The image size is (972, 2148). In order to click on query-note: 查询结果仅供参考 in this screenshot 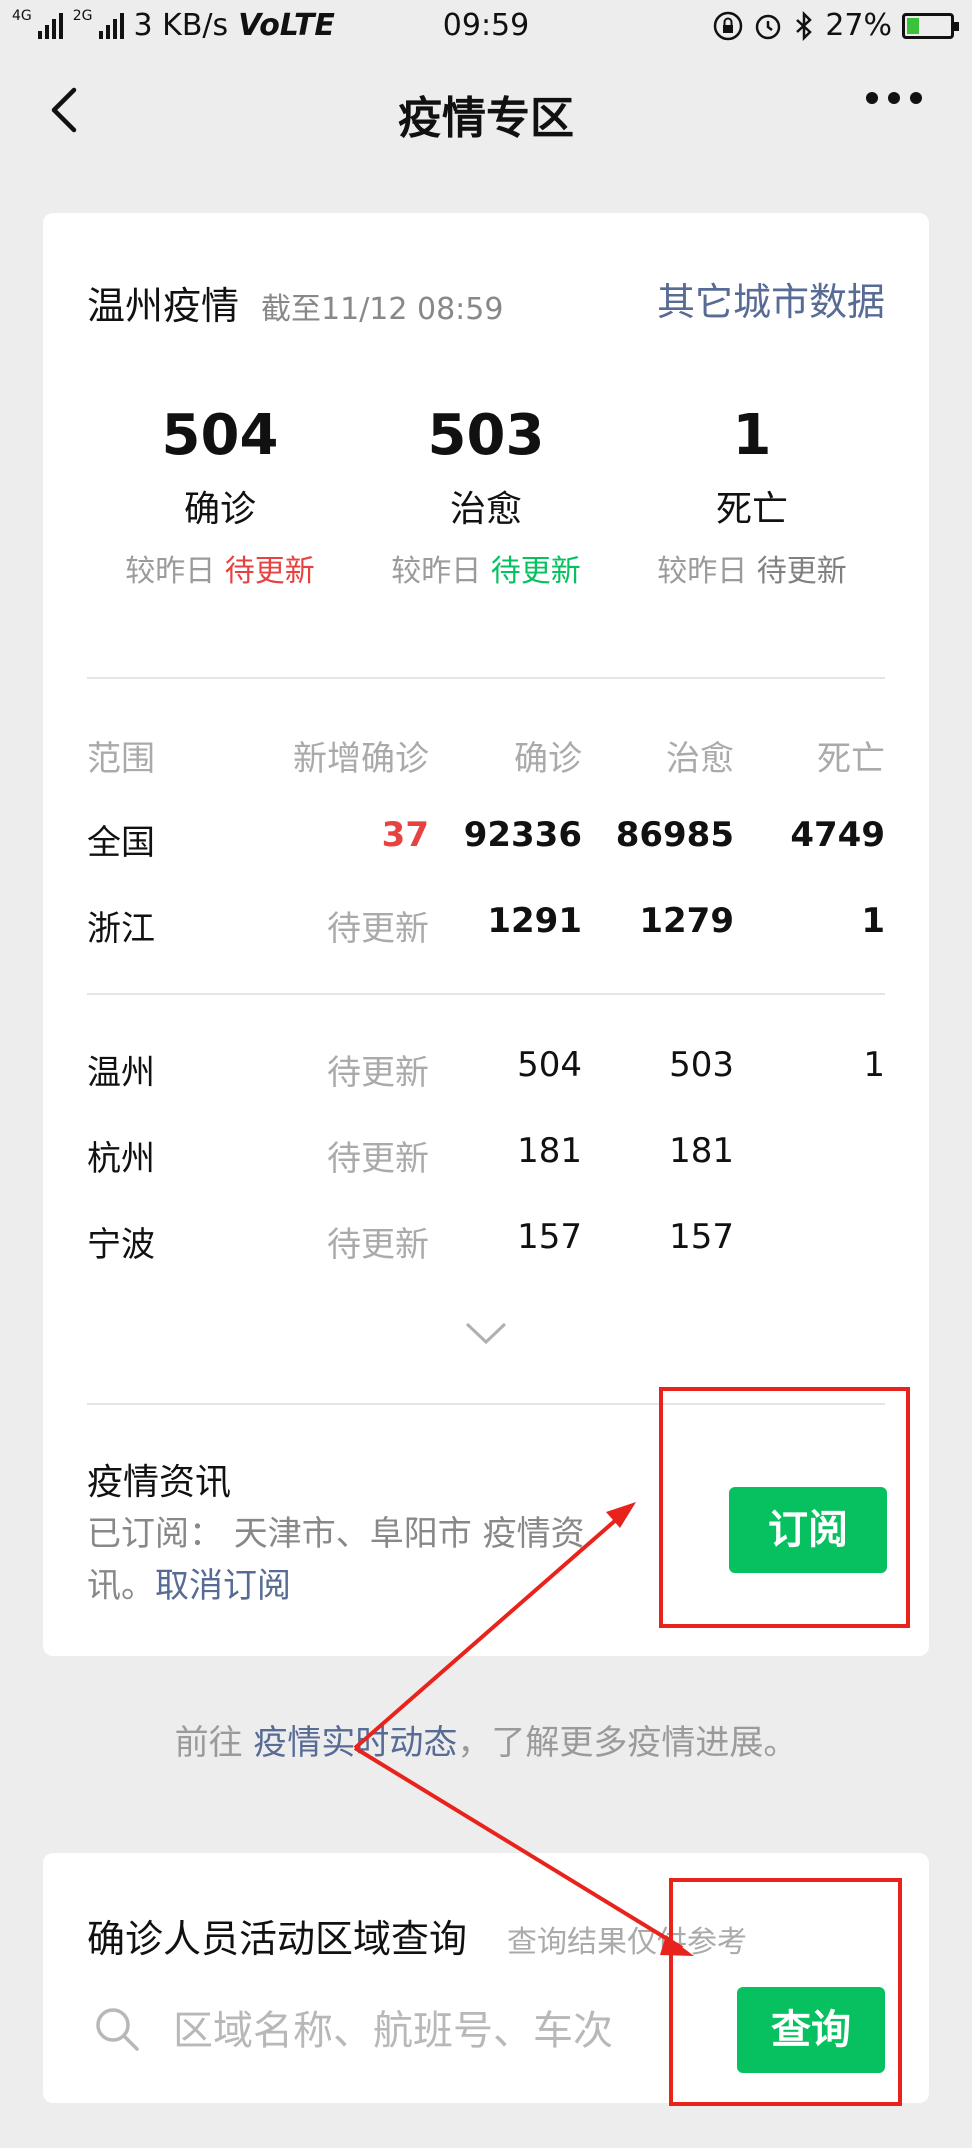, I will do `click(627, 1942)`.